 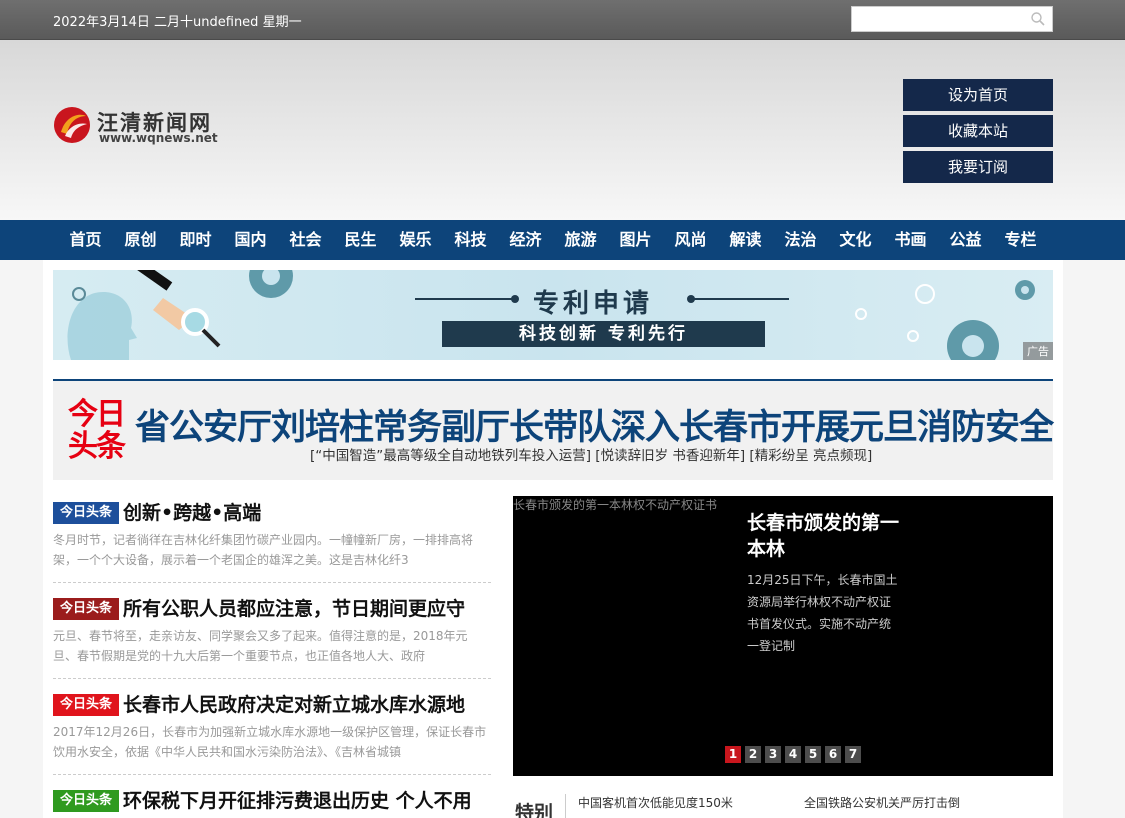 I want to click on nav-item-interpretation: 解读, so click(x=745, y=240).